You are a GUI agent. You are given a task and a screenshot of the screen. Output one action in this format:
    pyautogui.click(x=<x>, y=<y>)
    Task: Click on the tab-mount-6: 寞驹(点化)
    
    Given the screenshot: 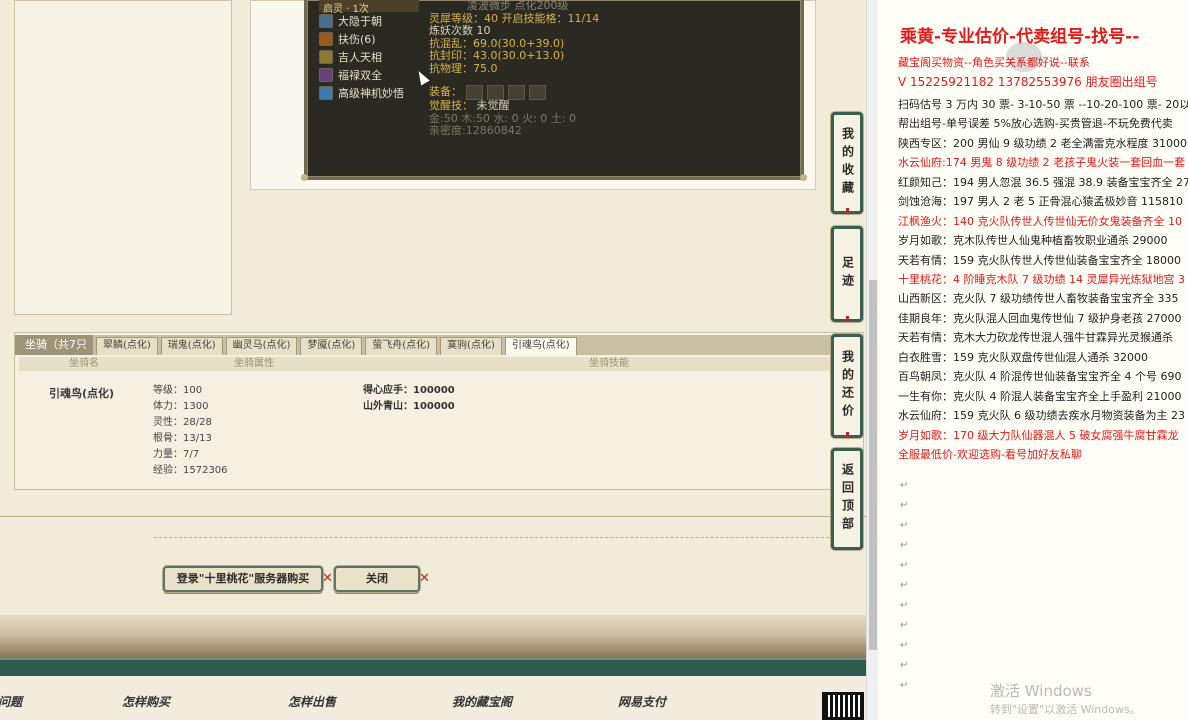 What is the action you would take?
    pyautogui.click(x=471, y=346)
    